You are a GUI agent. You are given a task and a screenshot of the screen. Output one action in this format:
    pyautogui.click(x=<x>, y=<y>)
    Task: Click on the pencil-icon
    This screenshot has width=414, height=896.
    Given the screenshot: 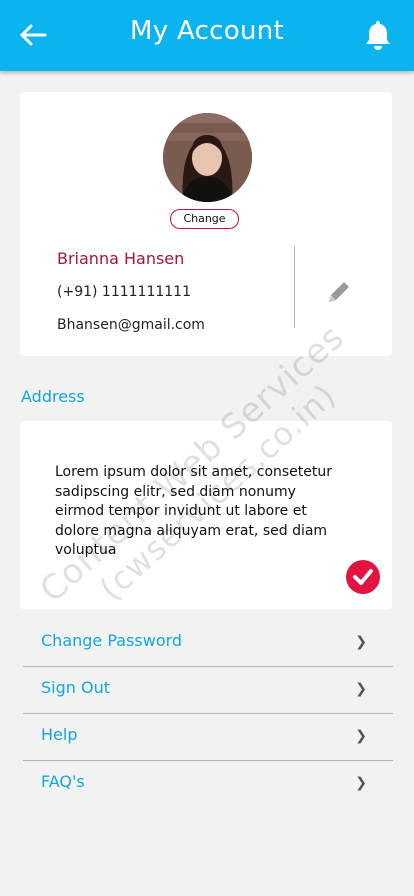 What is the action you would take?
    pyautogui.click(x=339, y=292)
    